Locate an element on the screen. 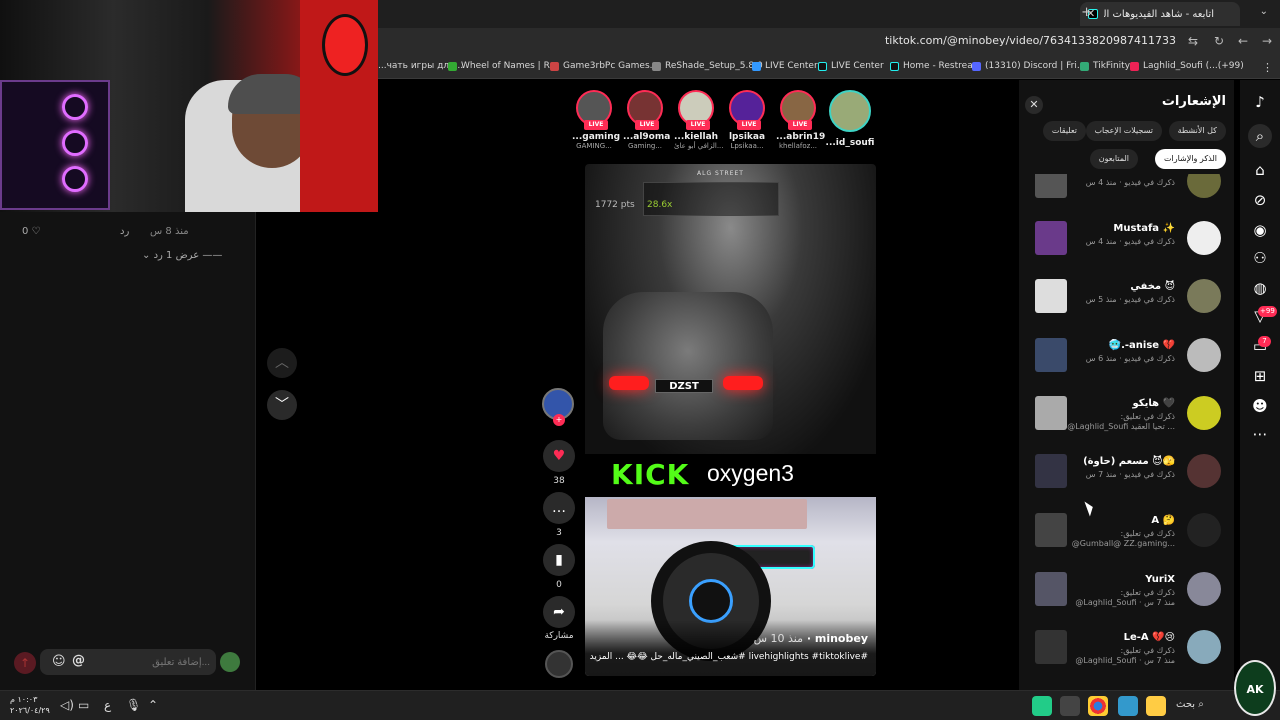 The height and width of the screenshot is (720, 1280). tab-likes: تسجيلات الإعجاب is located at coordinates (1123, 131).